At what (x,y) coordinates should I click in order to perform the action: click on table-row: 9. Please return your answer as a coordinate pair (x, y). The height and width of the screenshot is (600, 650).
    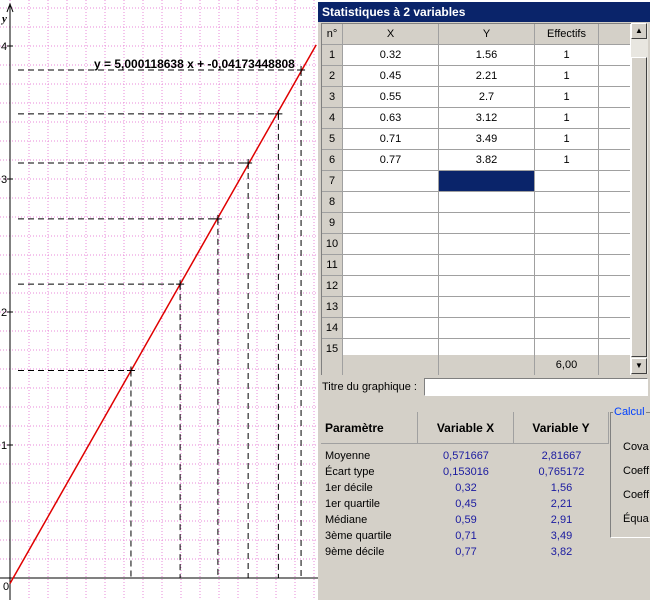
    Looking at the image, I should click on (476, 223).